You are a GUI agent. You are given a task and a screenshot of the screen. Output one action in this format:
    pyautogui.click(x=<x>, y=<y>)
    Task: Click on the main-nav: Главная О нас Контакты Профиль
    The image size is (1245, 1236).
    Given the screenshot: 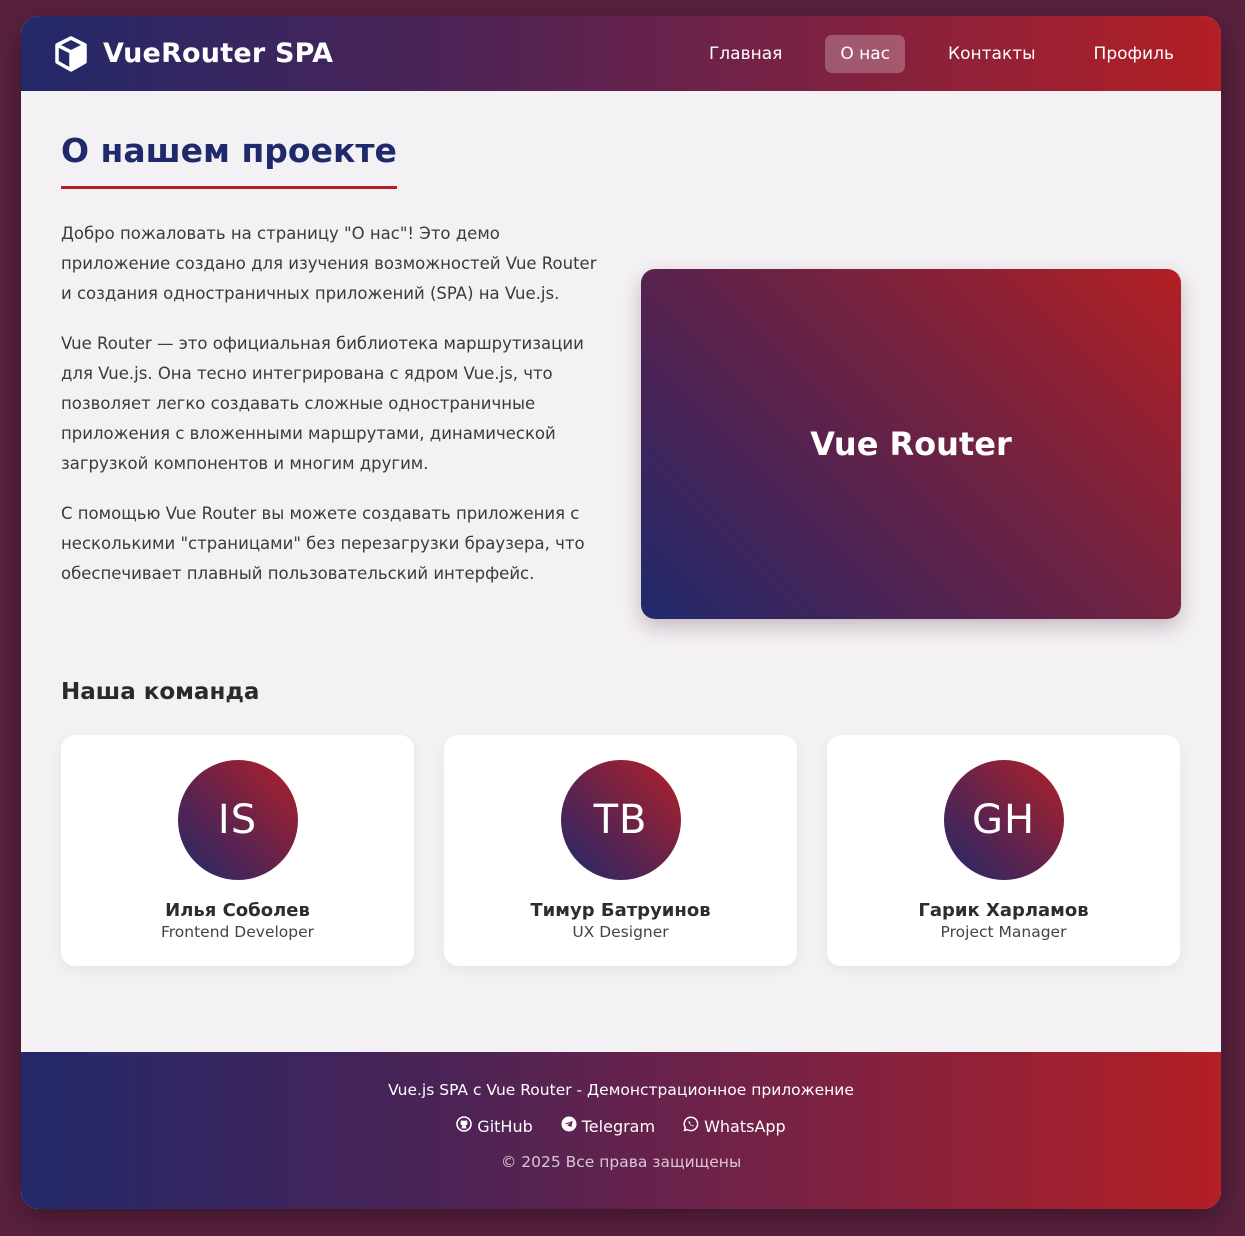 What is the action you would take?
    pyautogui.click(x=941, y=53)
    